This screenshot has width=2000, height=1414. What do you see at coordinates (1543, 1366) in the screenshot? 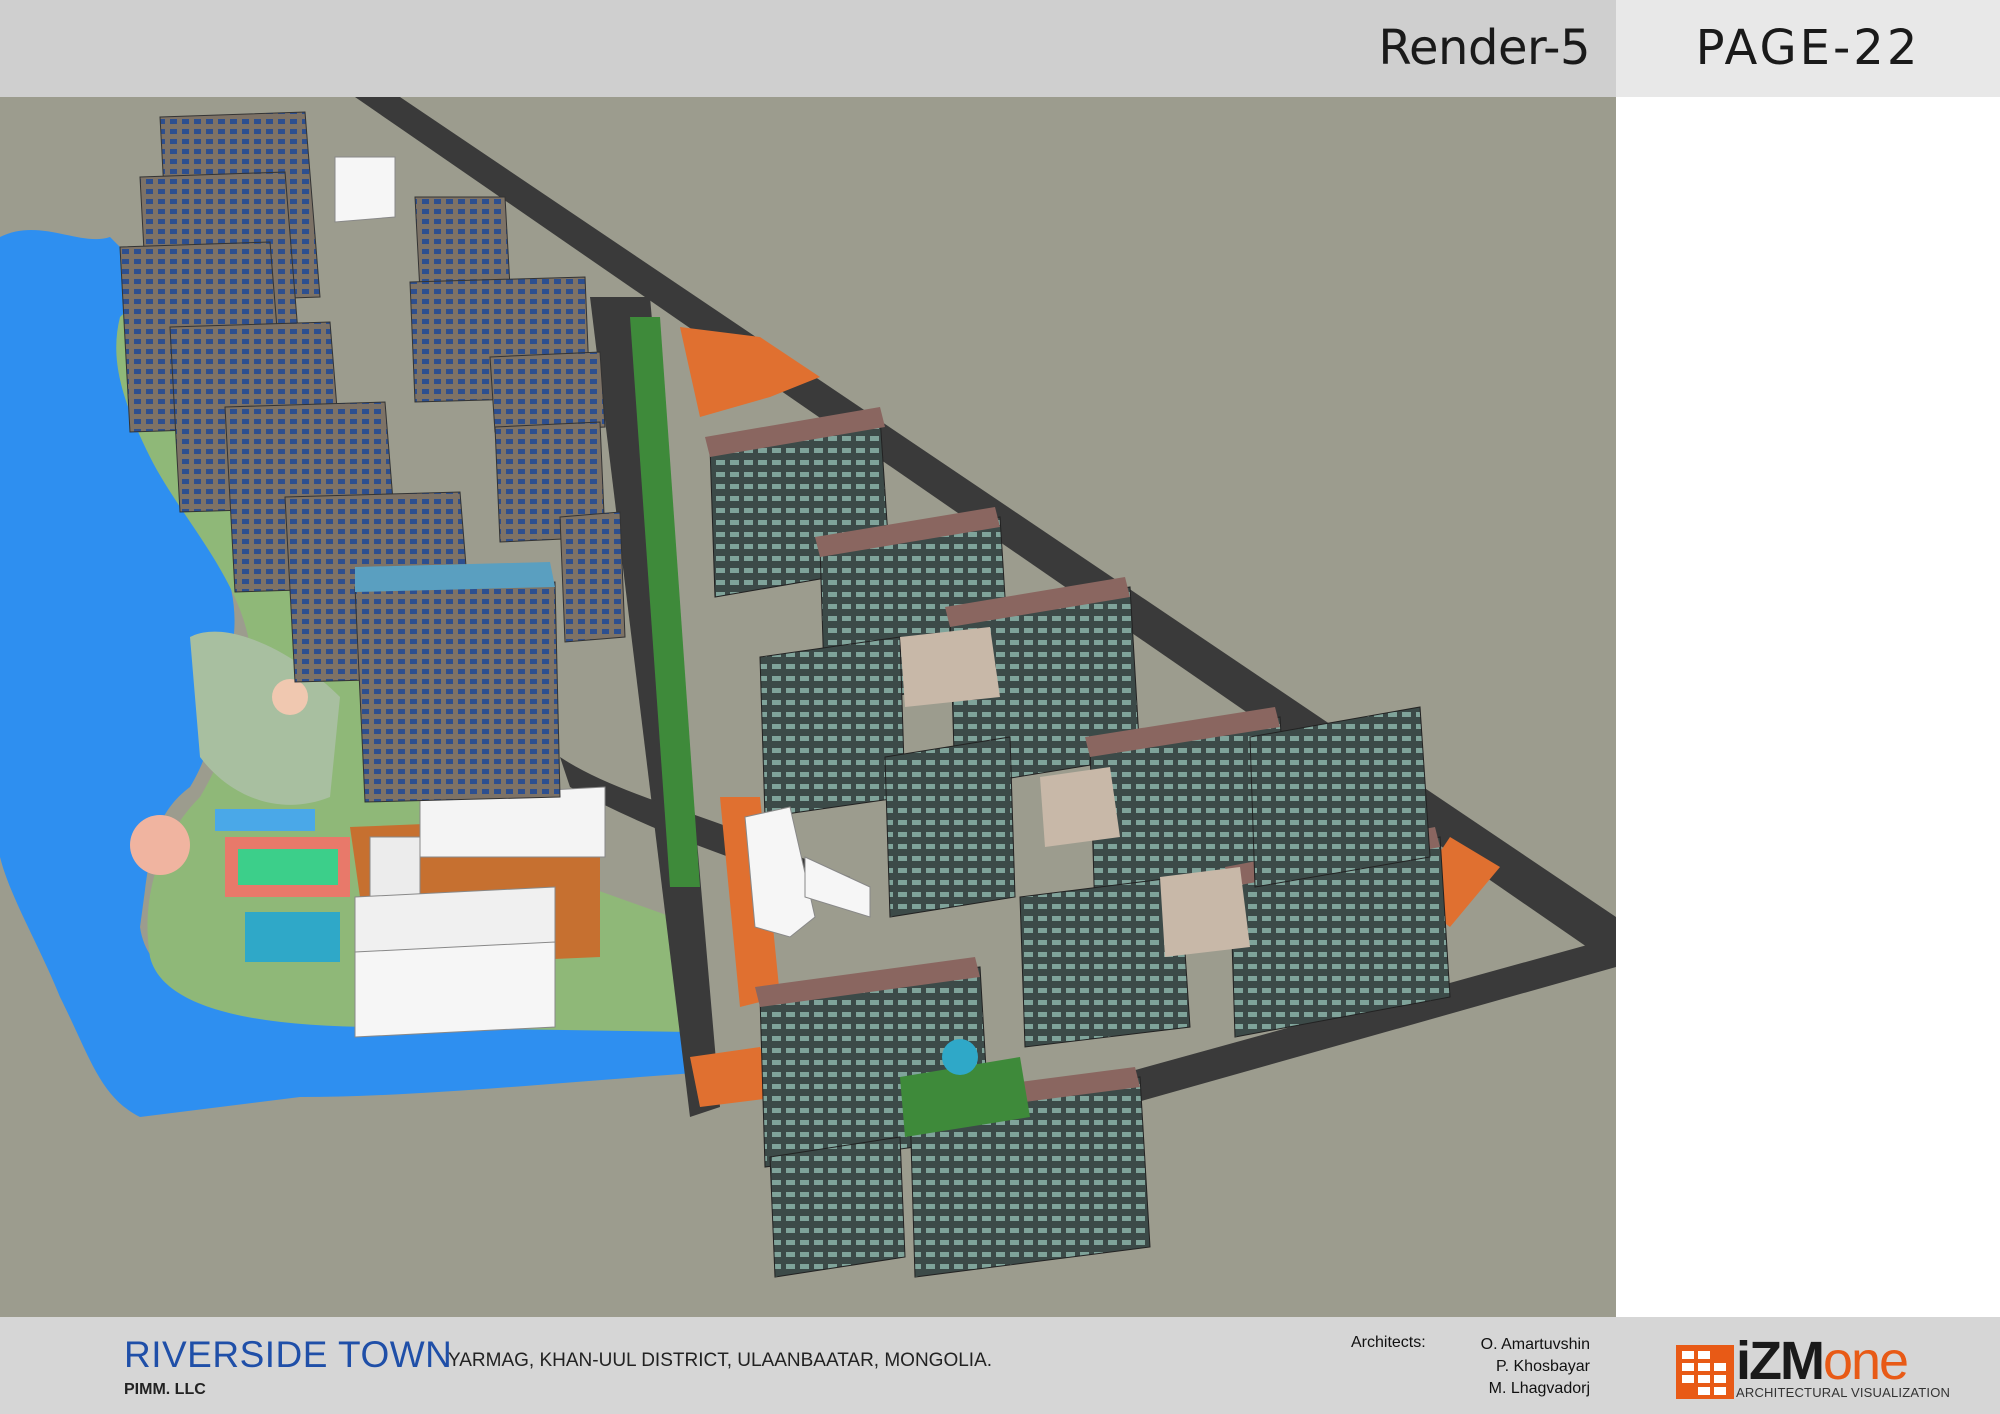
I see `architect-name: P. Khosbayar` at bounding box center [1543, 1366].